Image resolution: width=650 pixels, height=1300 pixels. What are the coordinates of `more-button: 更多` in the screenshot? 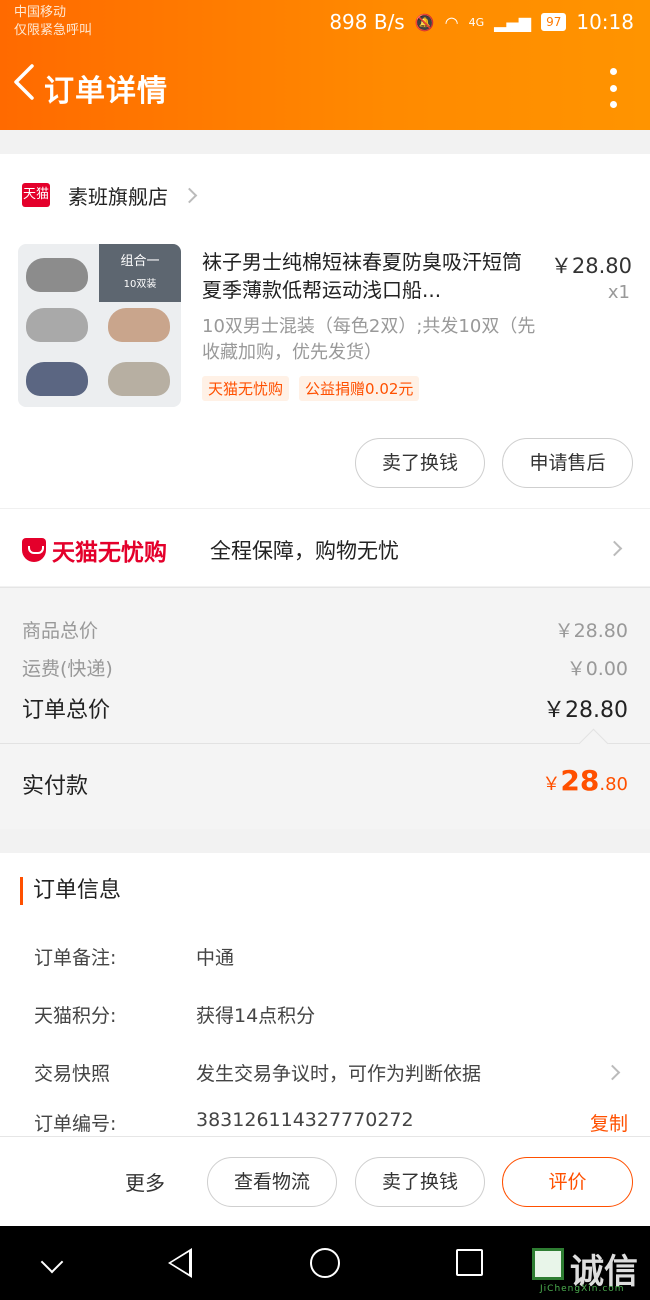 It's located at (145, 1181).